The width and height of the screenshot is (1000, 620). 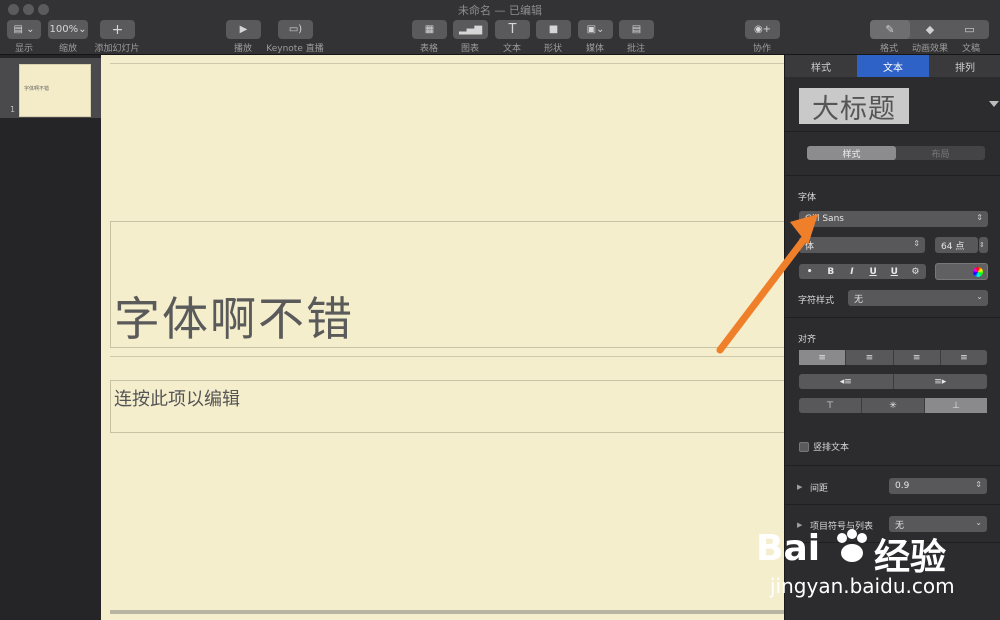 I want to click on font-style-select: 体 ⇕, so click(x=862, y=245).